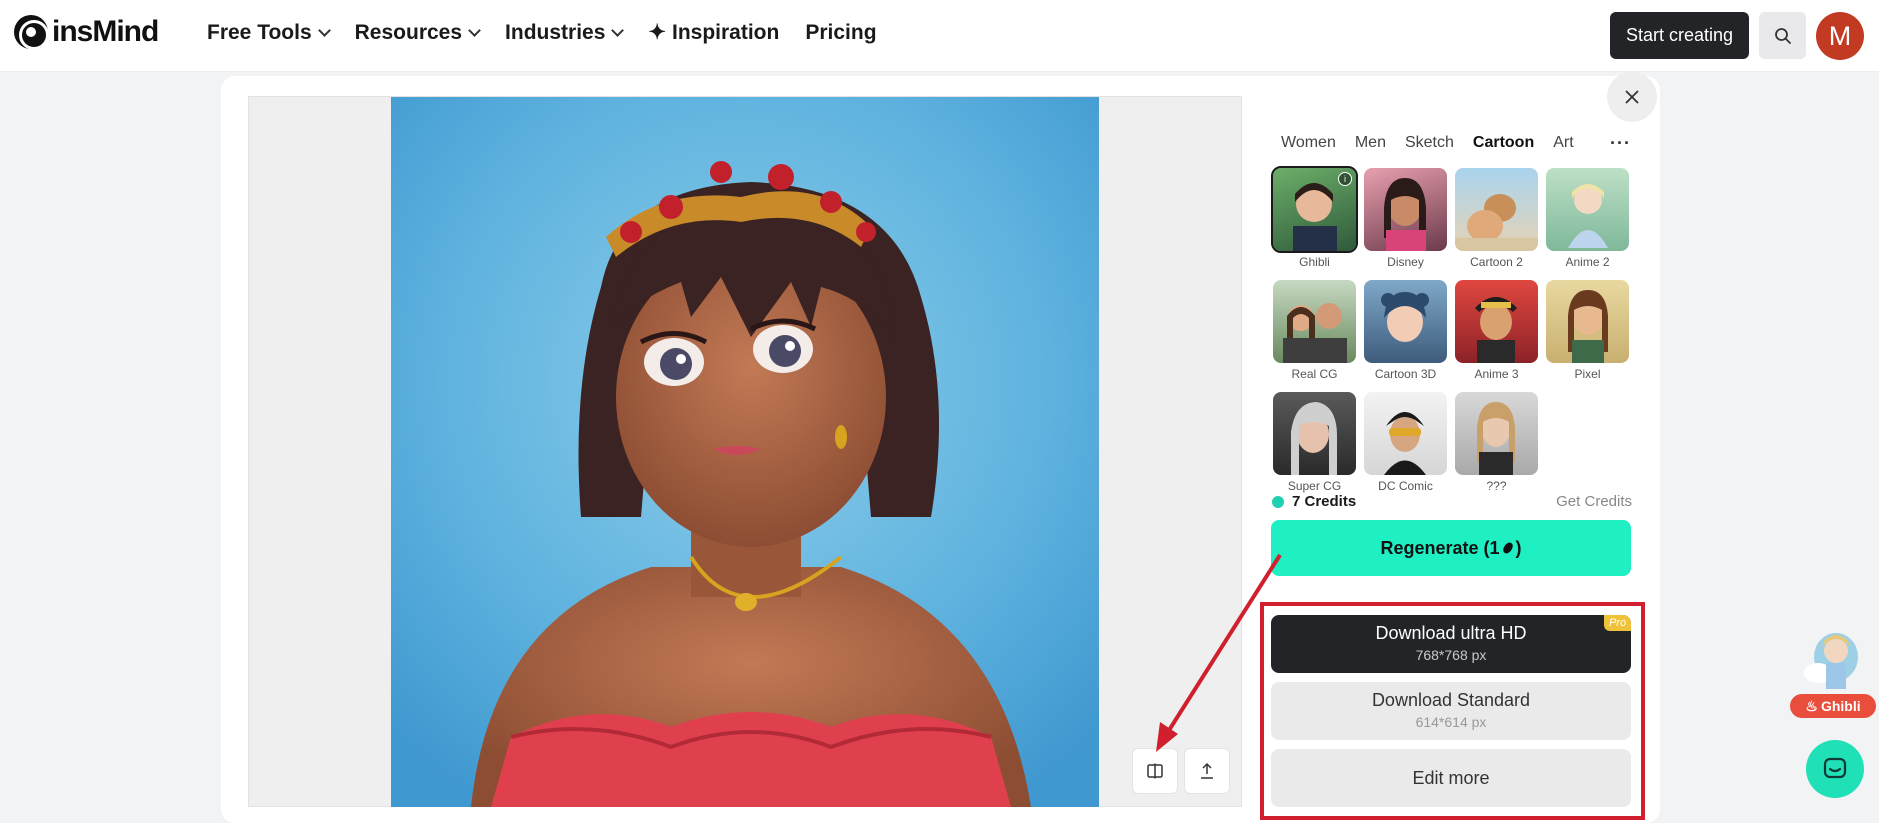 The height and width of the screenshot is (823, 1879). I want to click on style-label: Real CG, so click(1314, 374).